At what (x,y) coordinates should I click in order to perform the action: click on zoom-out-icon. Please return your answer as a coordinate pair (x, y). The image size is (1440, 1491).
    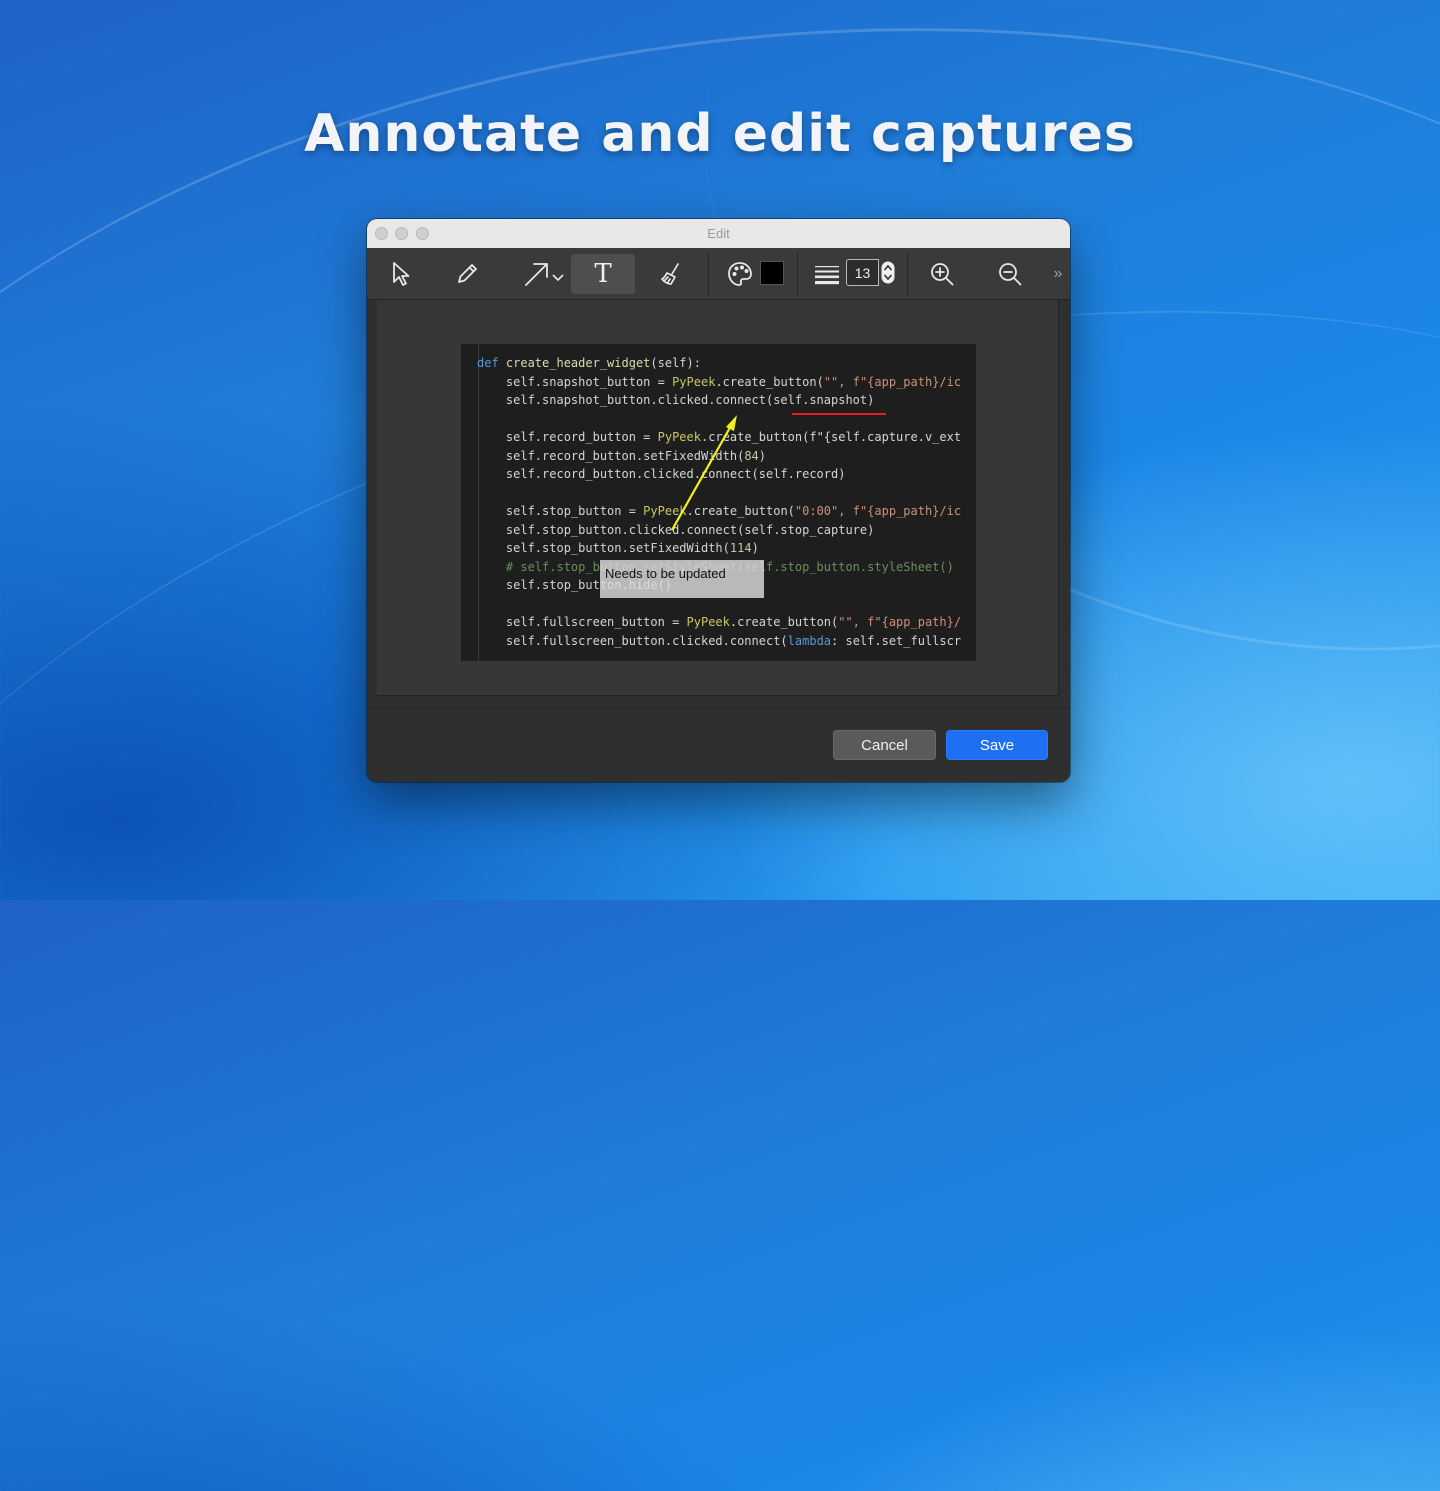
    Looking at the image, I should click on (1010, 273).